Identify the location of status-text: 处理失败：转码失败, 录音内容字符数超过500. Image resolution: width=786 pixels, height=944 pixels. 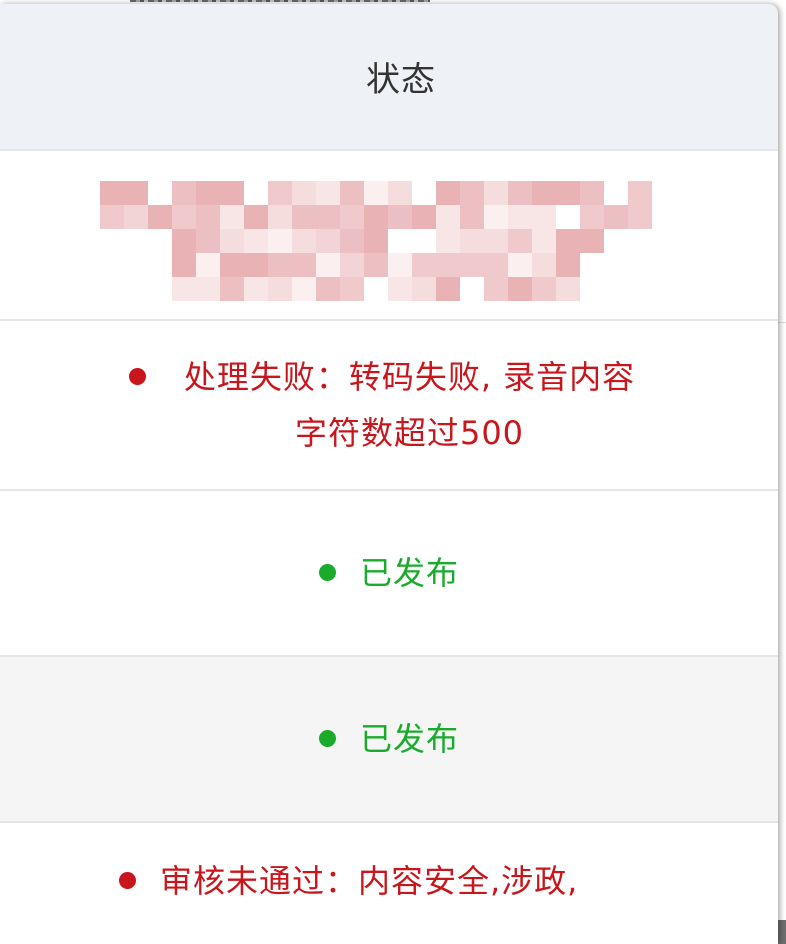
(409, 405).